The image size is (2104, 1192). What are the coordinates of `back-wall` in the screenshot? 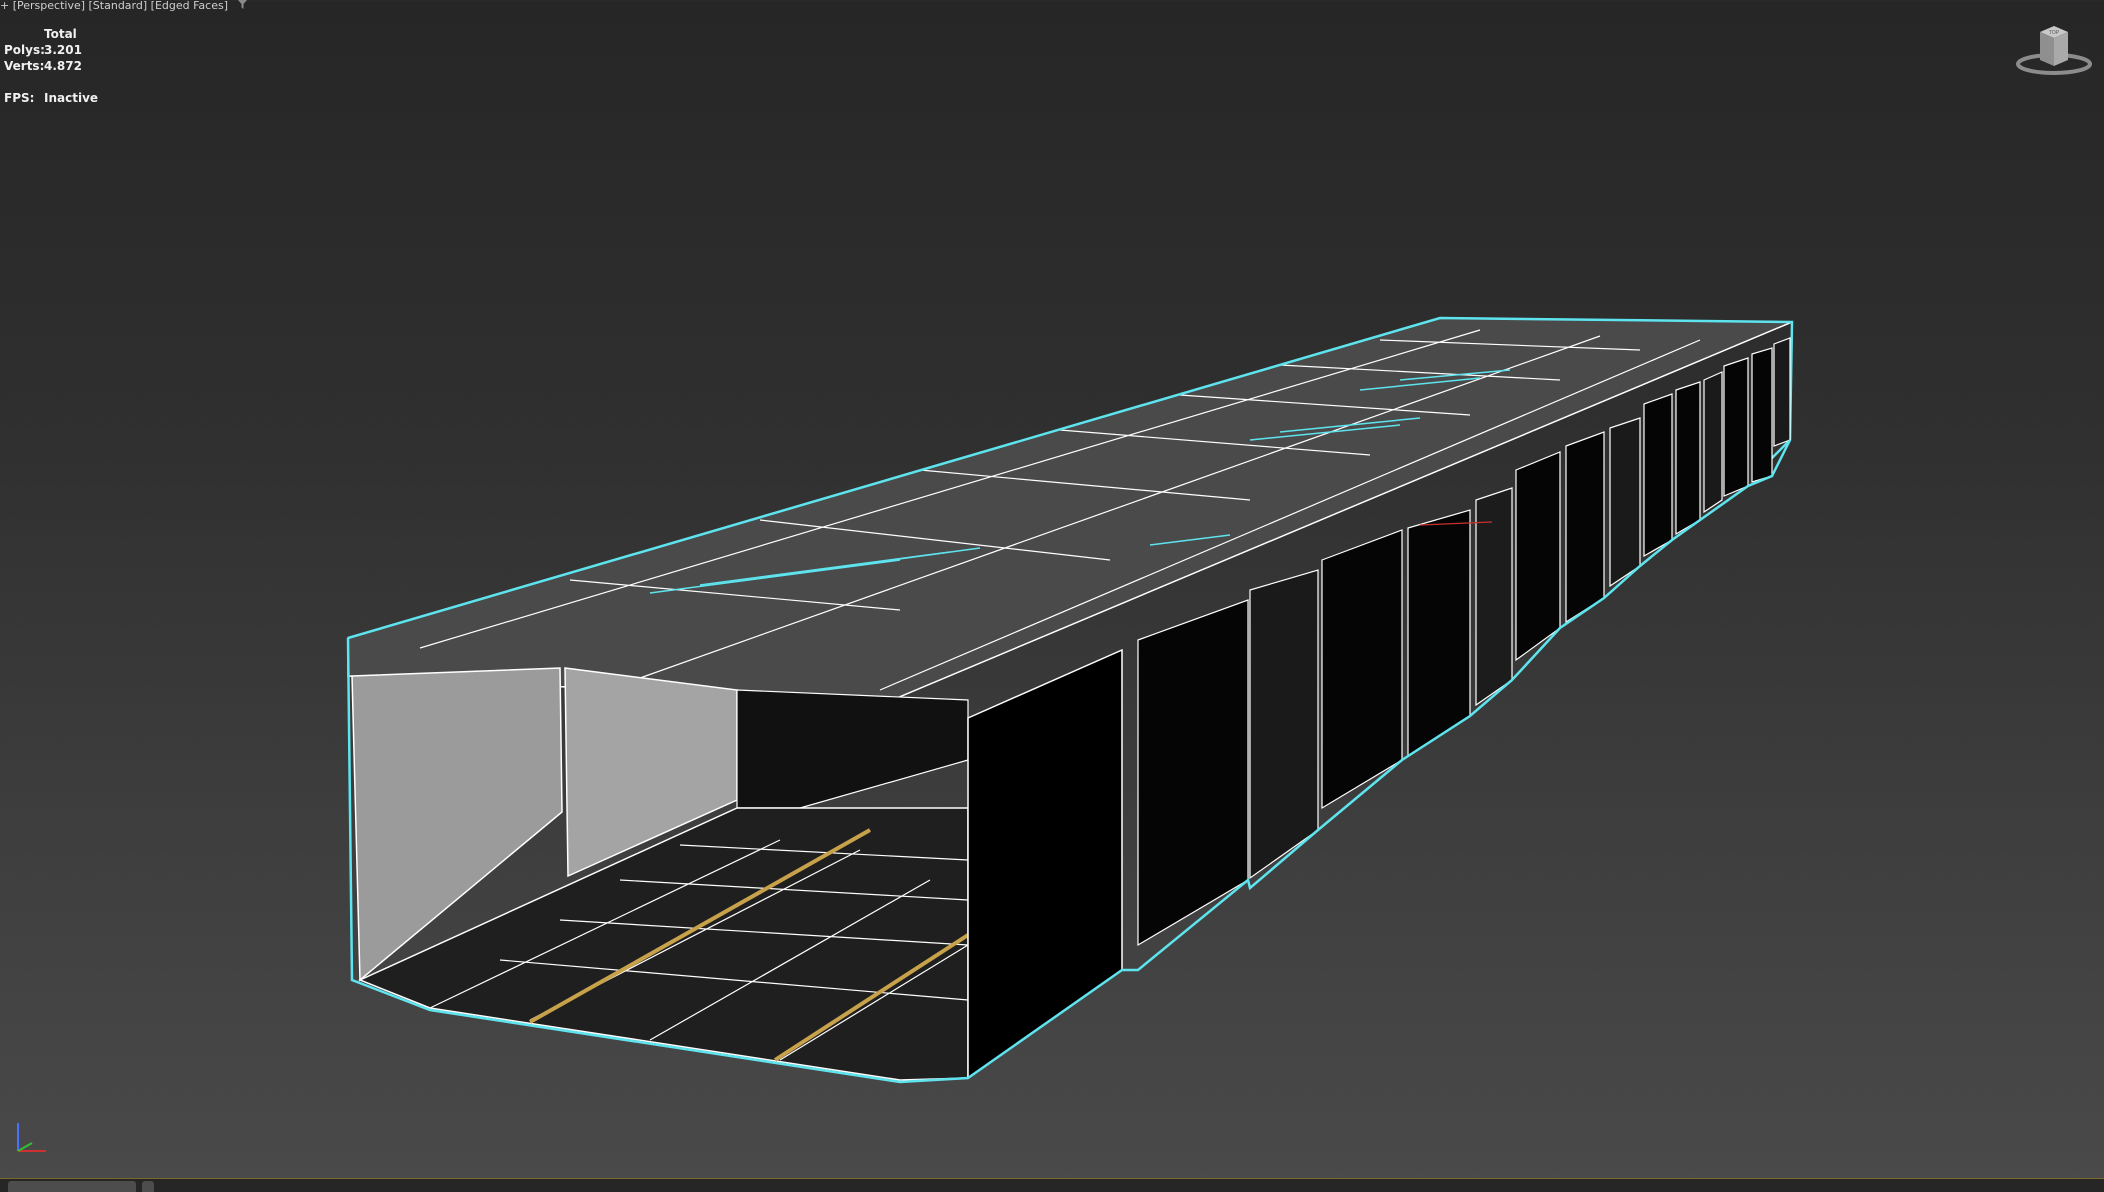 It's located at (852, 749).